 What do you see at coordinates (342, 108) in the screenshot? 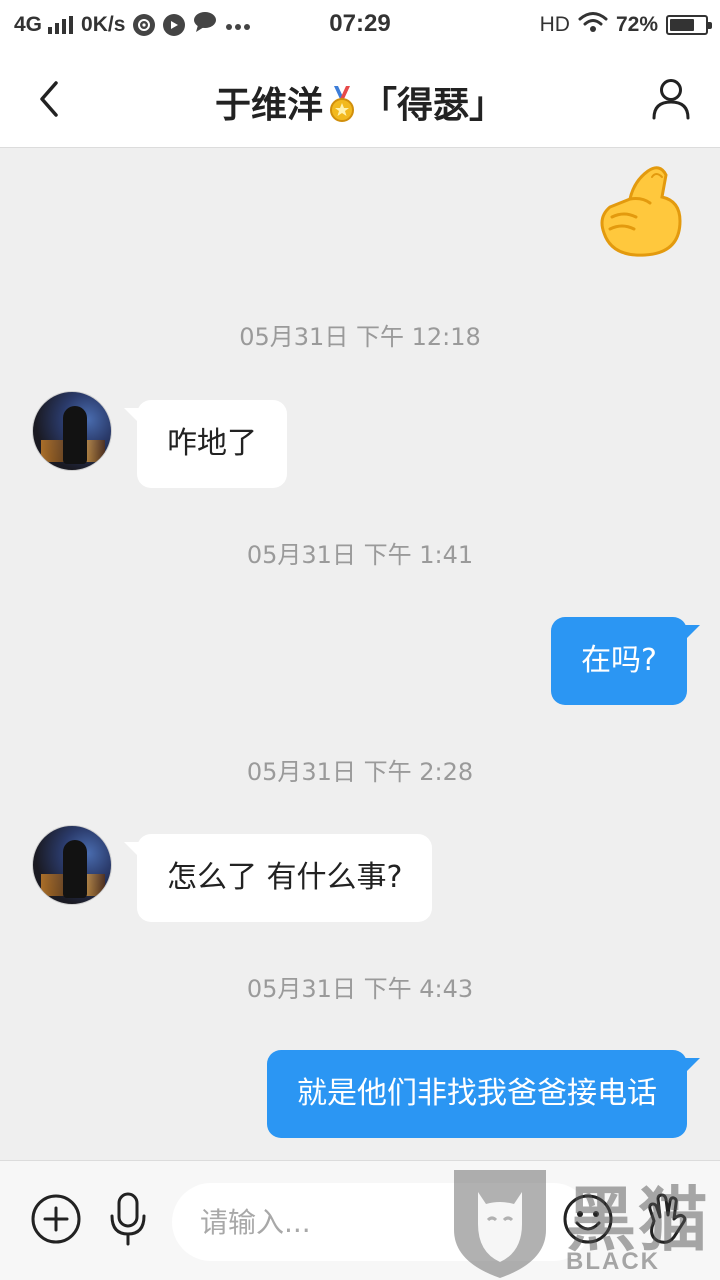
I see `medal-icon` at bounding box center [342, 108].